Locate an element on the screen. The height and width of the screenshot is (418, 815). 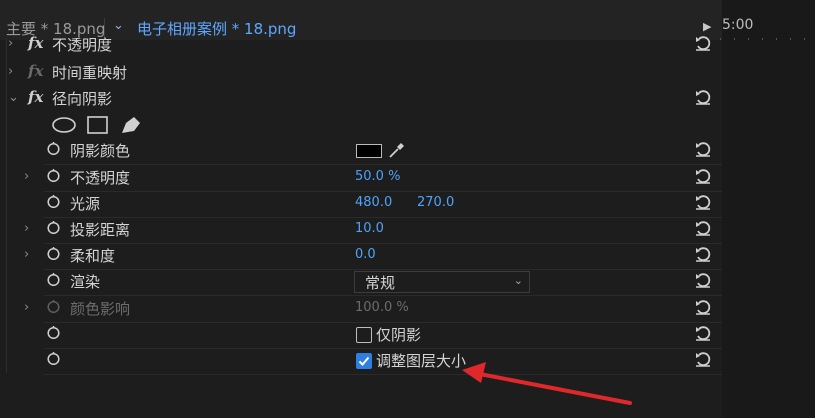
render-select: 常规 ⌄ is located at coordinates (442, 282).